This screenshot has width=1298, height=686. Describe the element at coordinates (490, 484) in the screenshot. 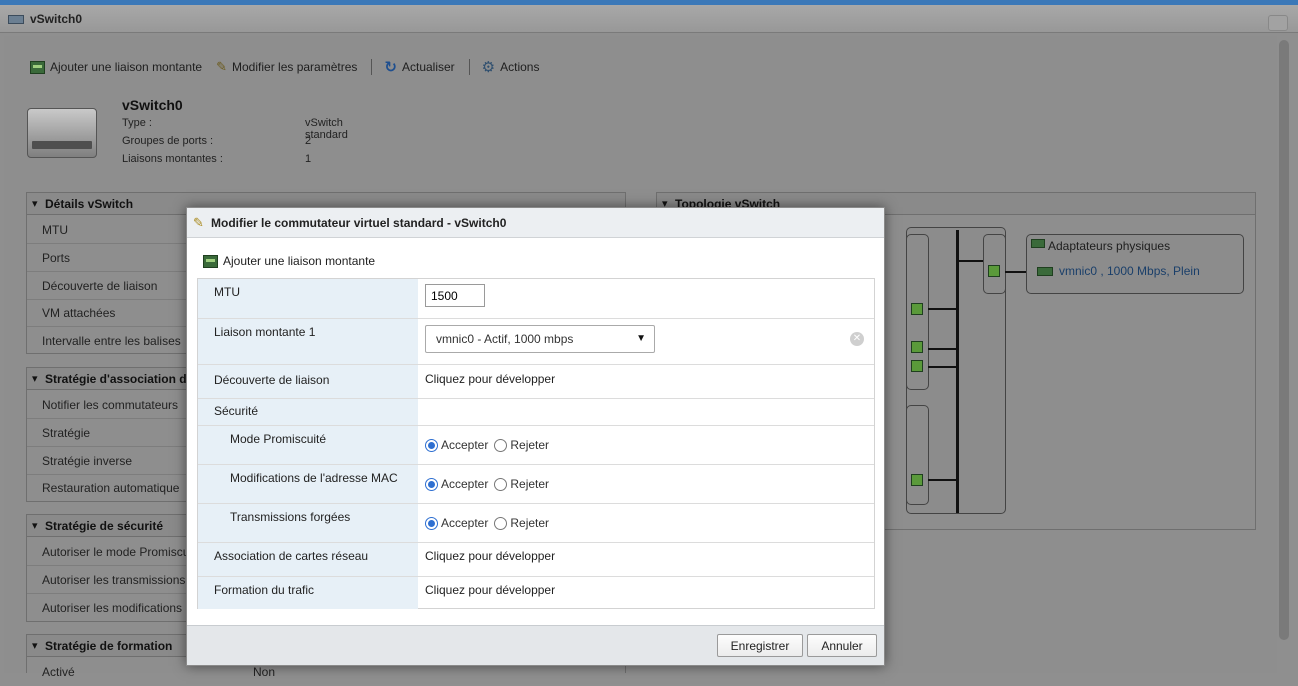

I see `mac-changes-radios: Accepter Rejeter` at that location.